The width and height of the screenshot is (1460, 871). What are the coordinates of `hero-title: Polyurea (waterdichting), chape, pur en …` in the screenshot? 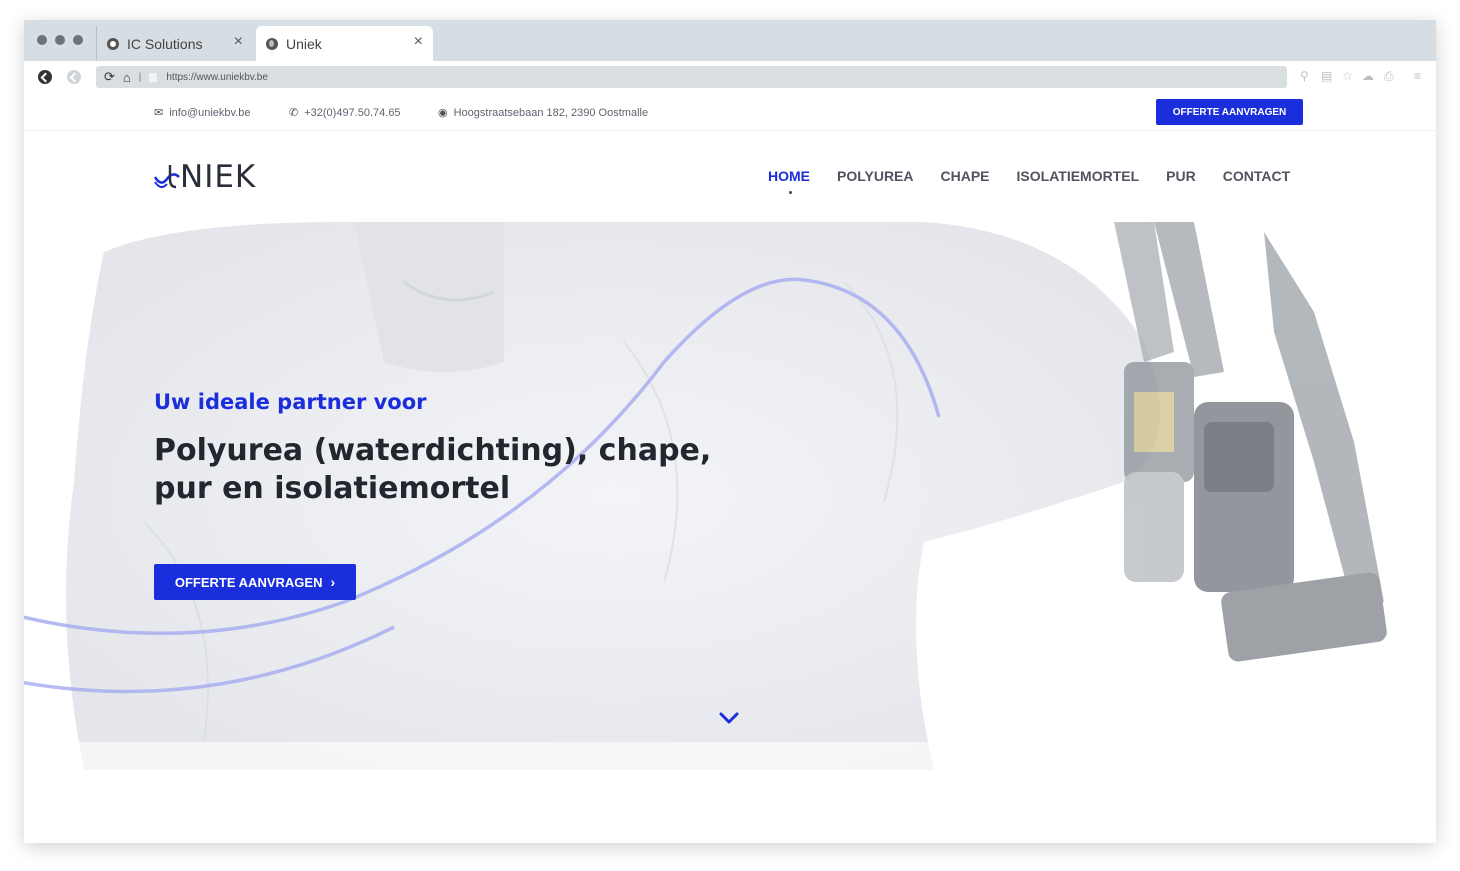 It's located at (454, 470).